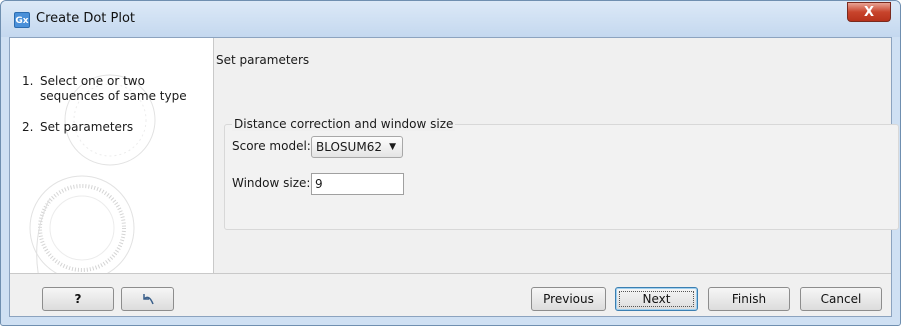 This screenshot has width=901, height=326. Describe the element at coordinates (568, 299) in the screenshot. I see `previous-button: Previous` at that location.